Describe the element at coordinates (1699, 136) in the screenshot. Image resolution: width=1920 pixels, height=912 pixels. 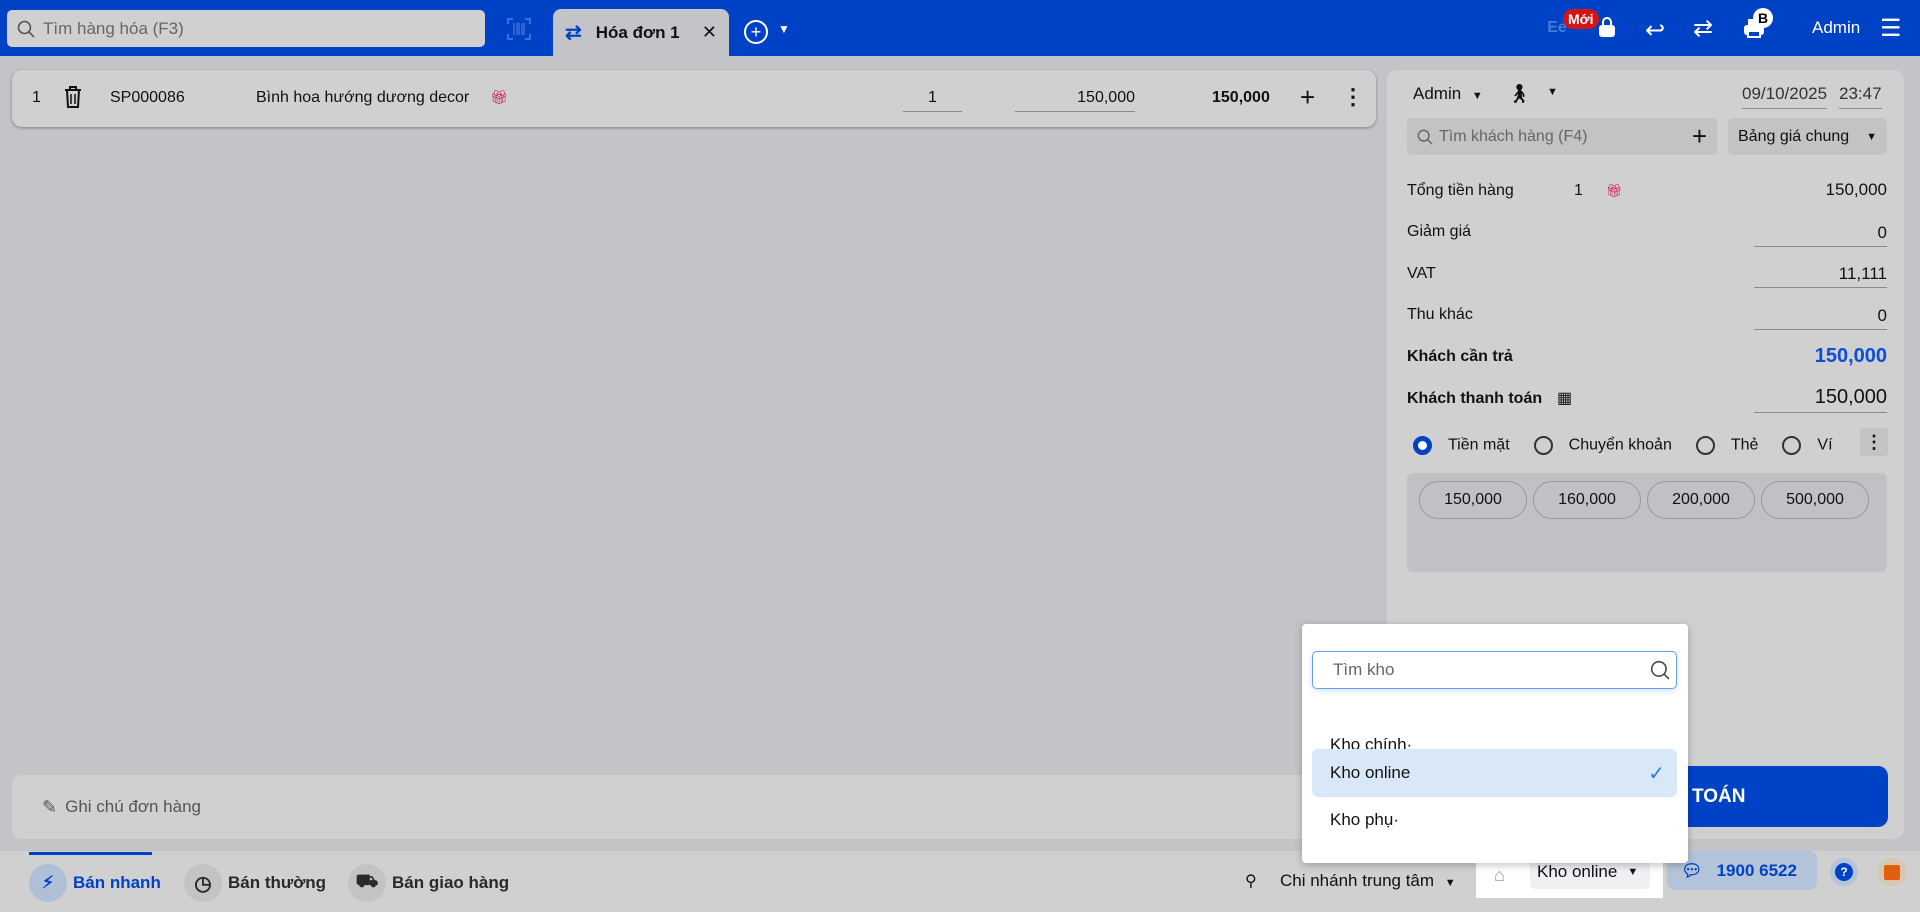
I see `add-customer-icon: +` at that location.